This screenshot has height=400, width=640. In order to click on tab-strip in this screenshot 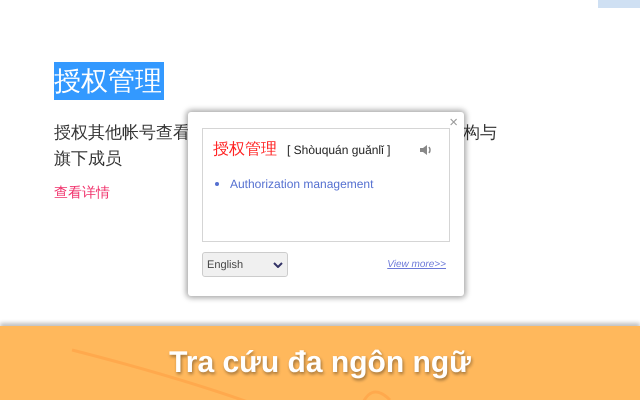, I will do `click(619, 4)`.